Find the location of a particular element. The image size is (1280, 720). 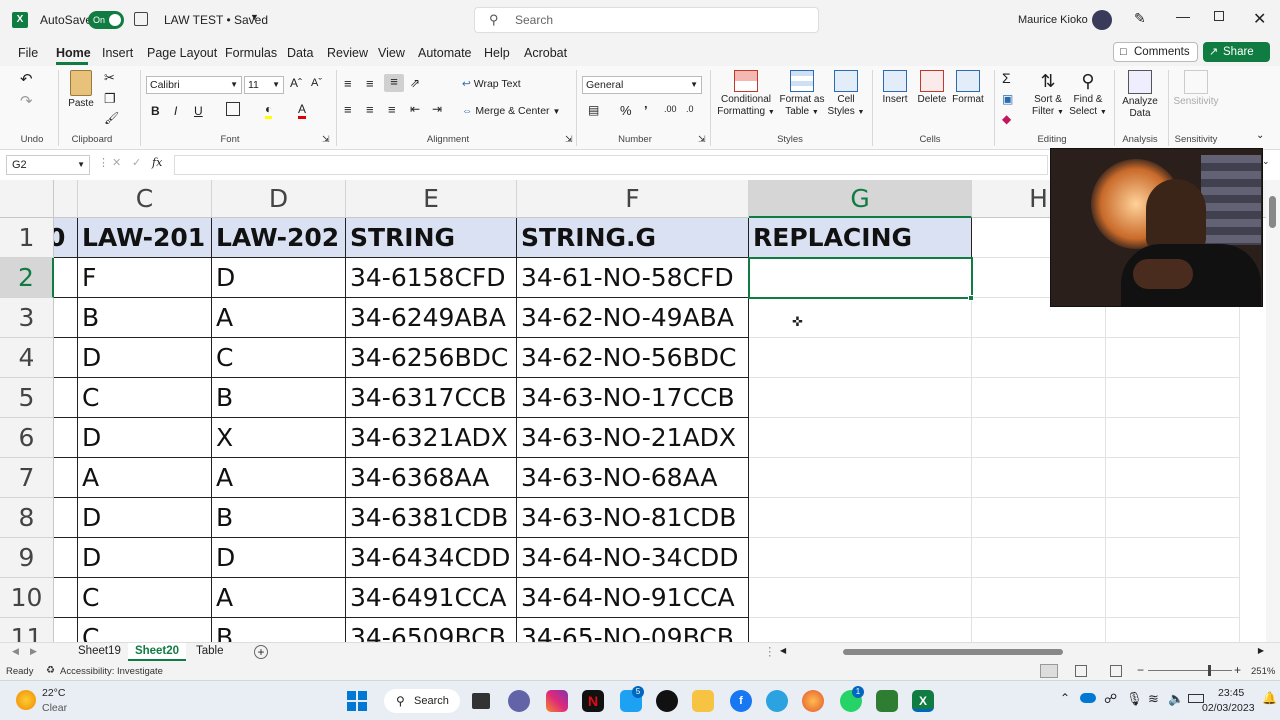

align-right-icon: ≡ is located at coordinates (392, 109).